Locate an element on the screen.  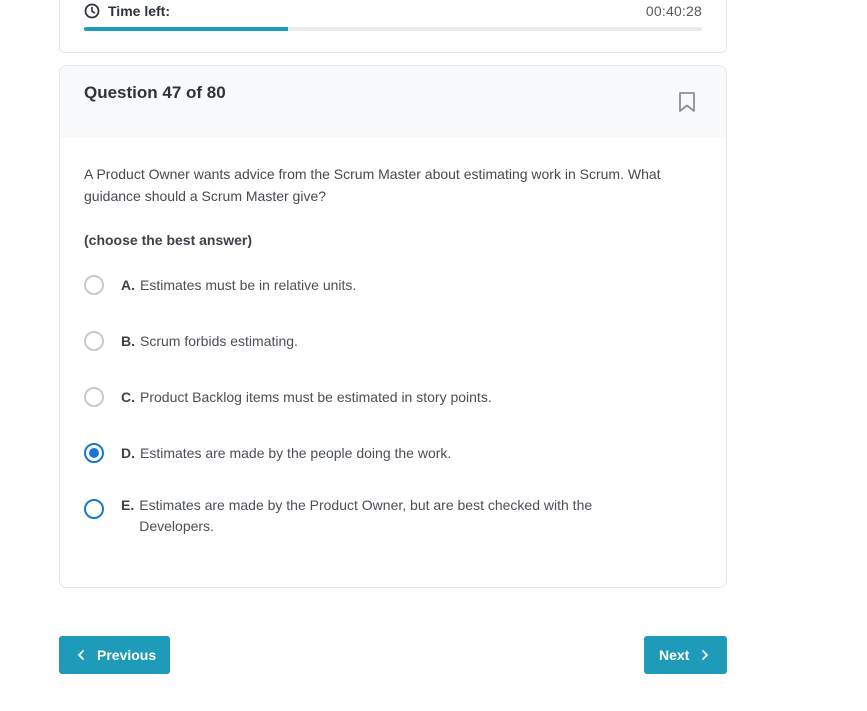
timer-row: Time left: 00:40:28 is located at coordinates (393, 11).